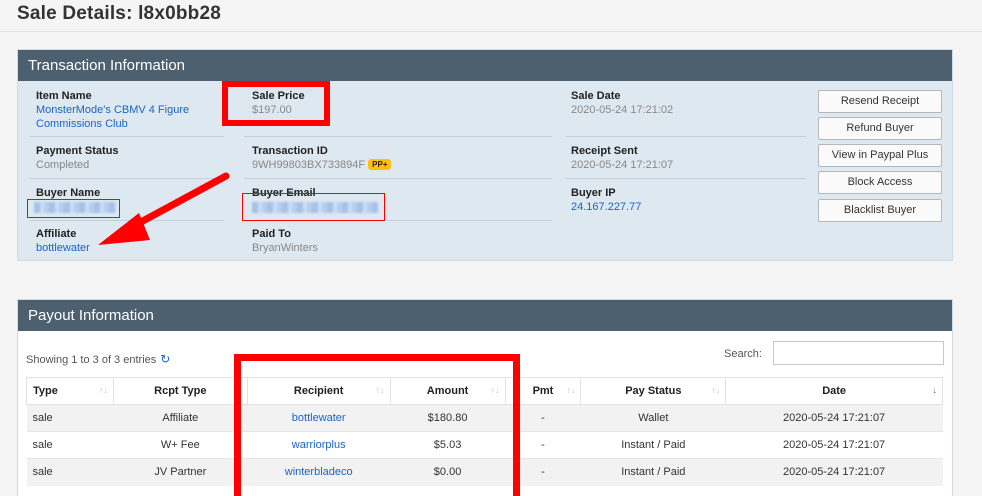 The width and height of the screenshot is (982, 496). I want to click on search-label: Search:, so click(743, 354).